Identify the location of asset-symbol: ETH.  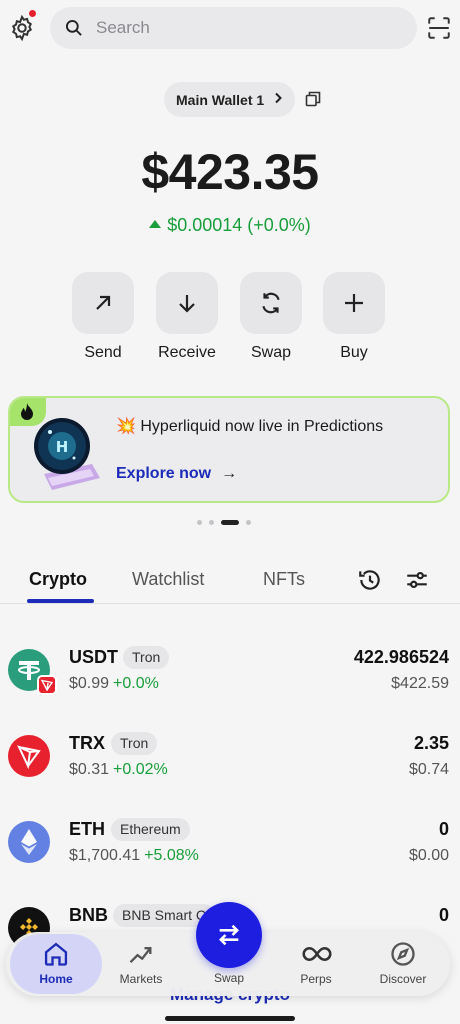
(87, 829).